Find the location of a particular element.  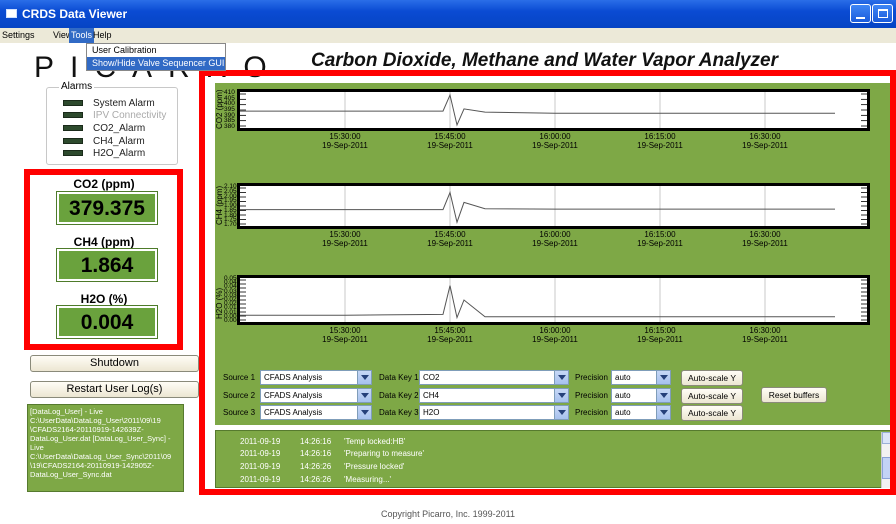

menu-item-valve-sequencer: Show/Hide Valve Sequencer GUI is located at coordinates (156, 63).